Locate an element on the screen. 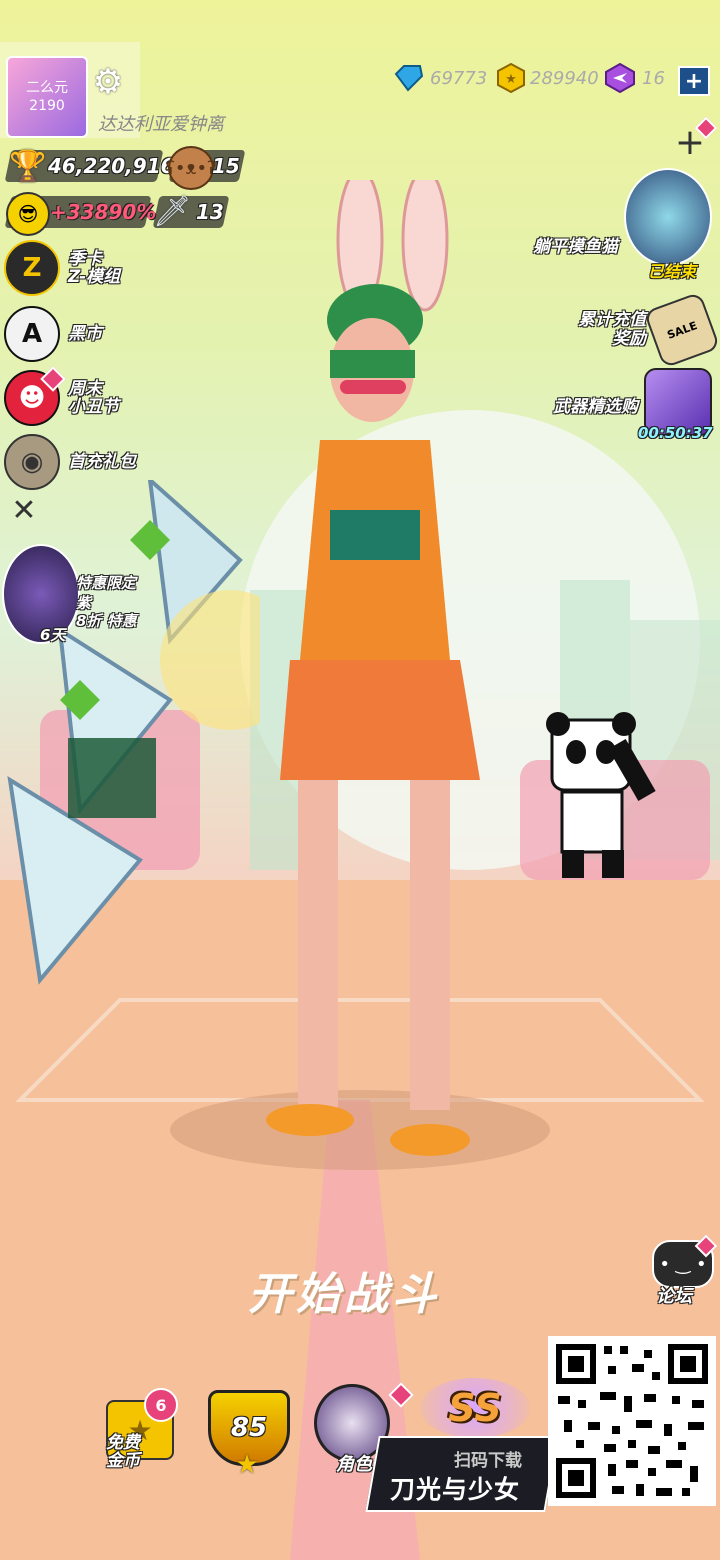  event-recharge-reward: 累计充值 奖励 SALE is located at coordinates (649, 330).